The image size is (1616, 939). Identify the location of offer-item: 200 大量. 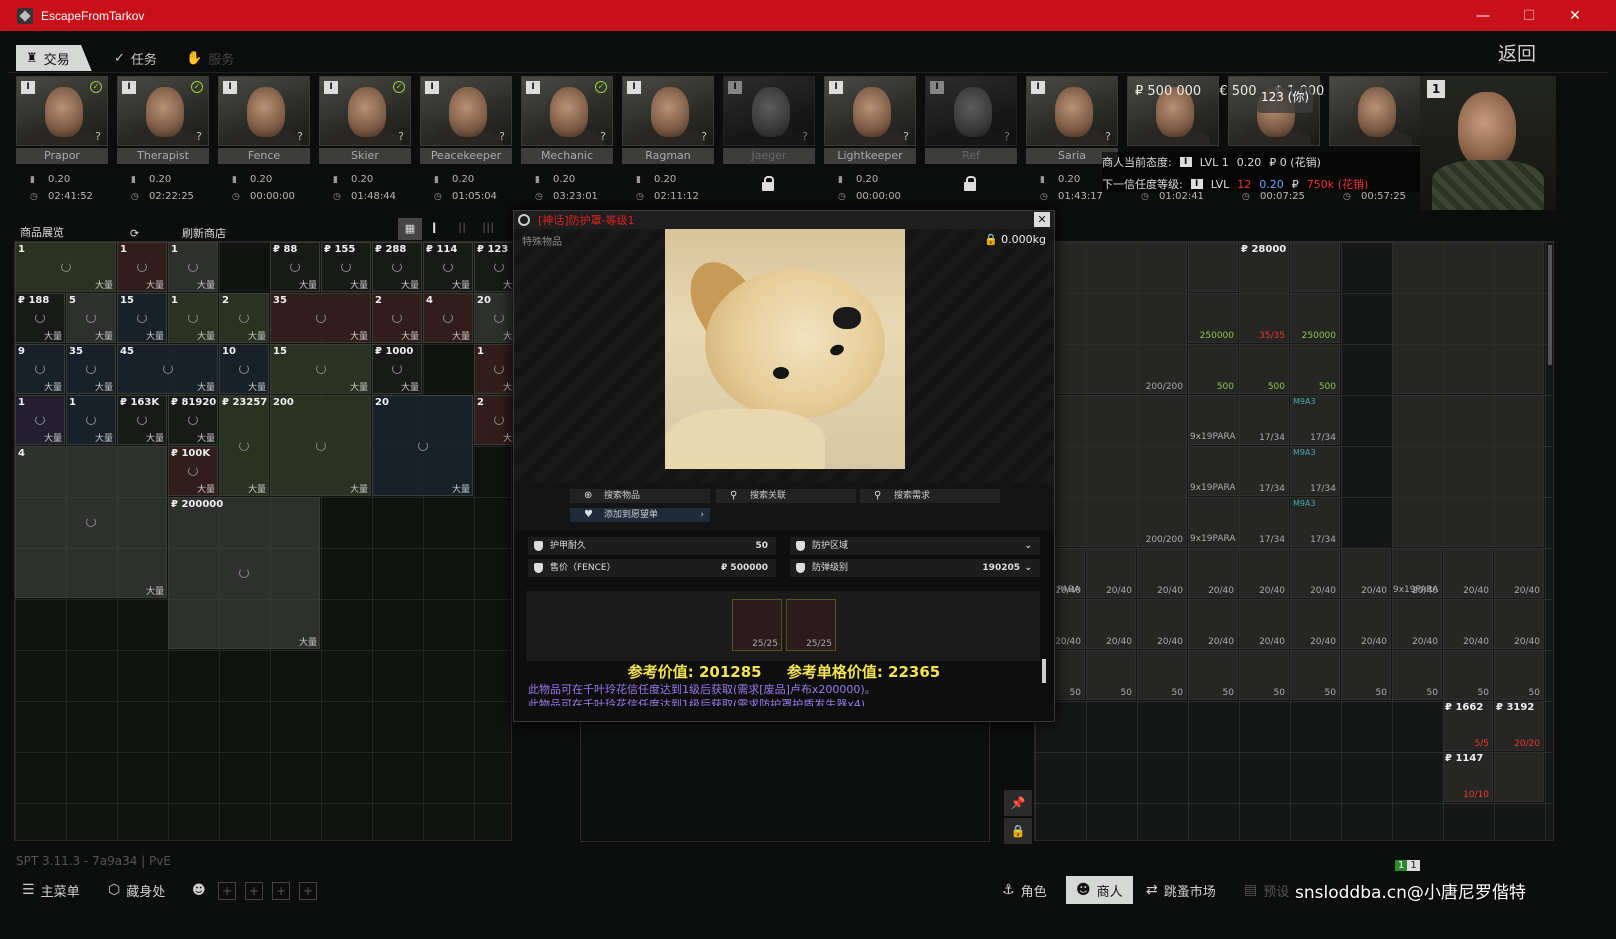
(320, 445).